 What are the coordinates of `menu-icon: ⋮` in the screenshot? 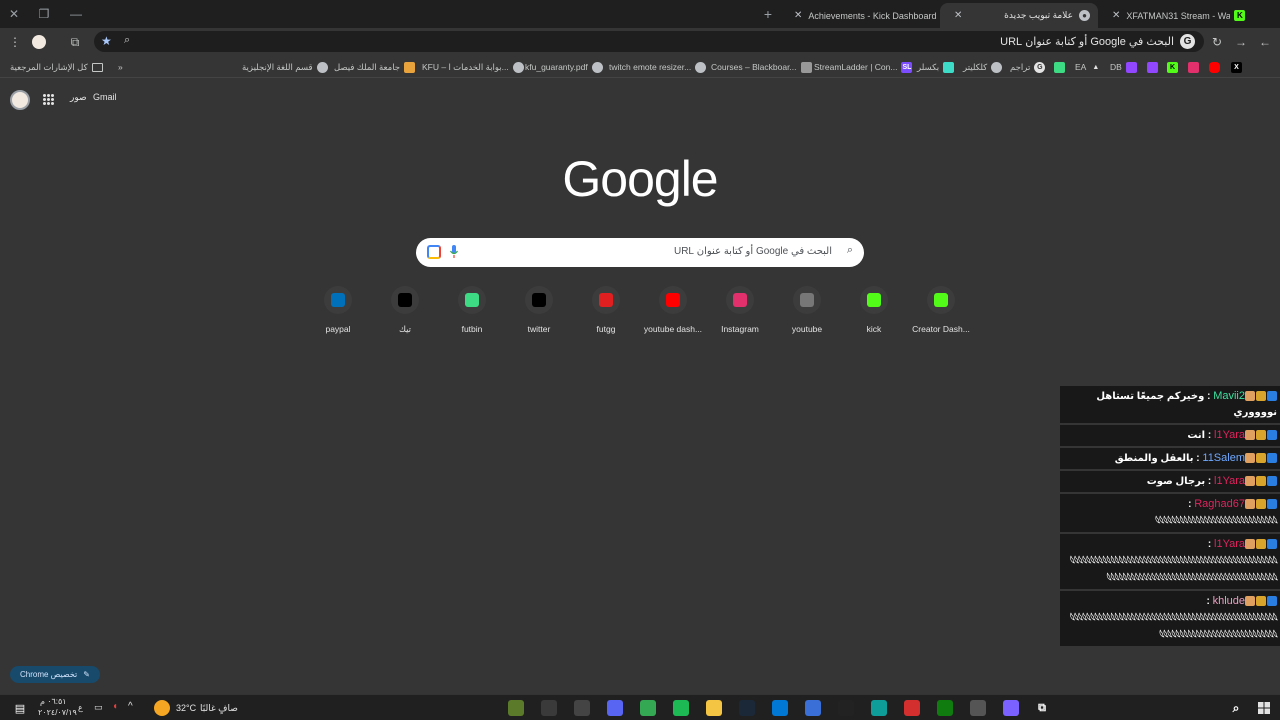 It's located at (15, 42).